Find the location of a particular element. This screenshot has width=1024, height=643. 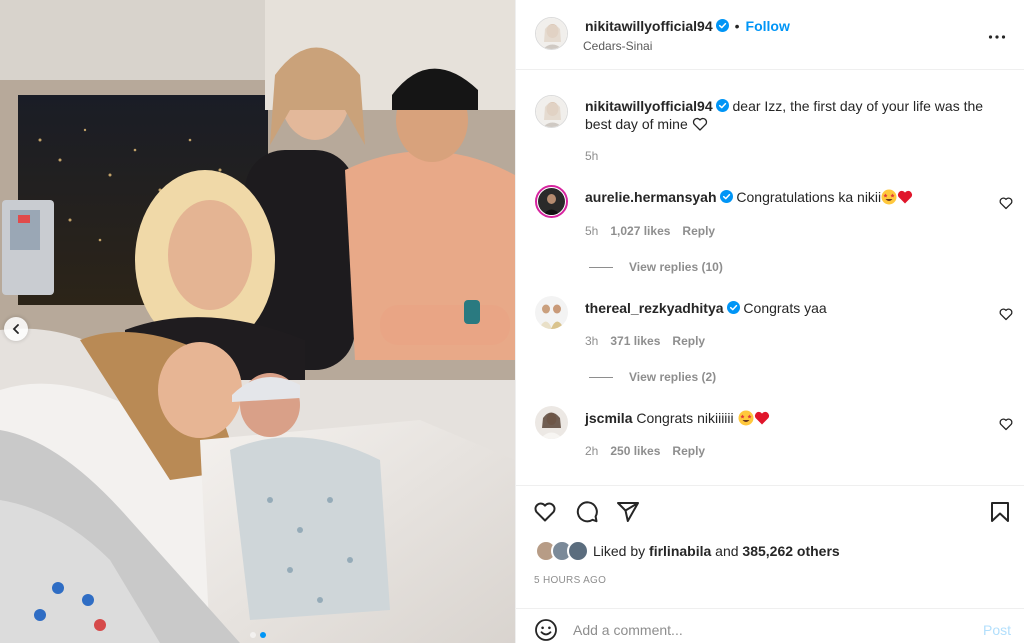

post-timestamp: 5 HOURS AGO is located at coordinates (570, 580).